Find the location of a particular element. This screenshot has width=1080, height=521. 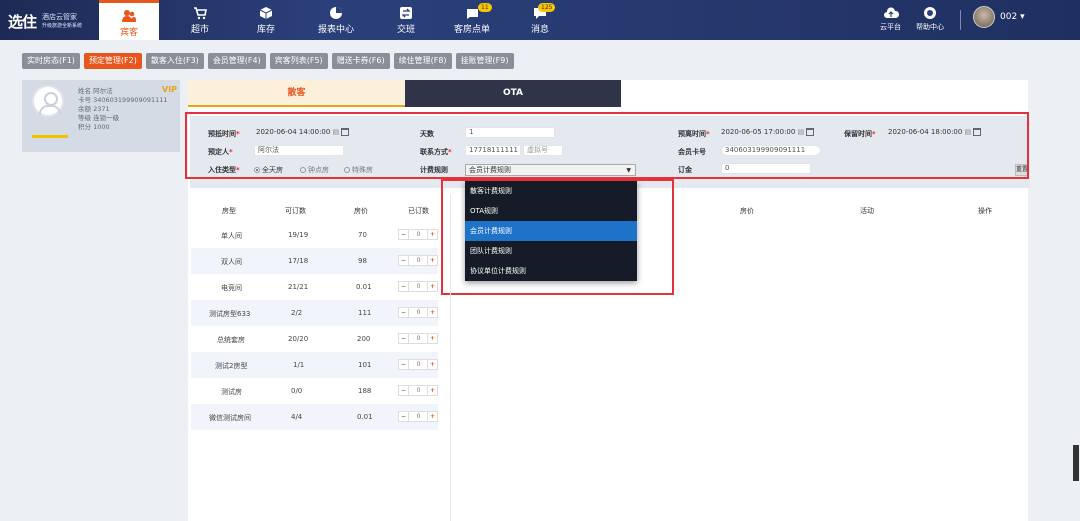

help-center-button: 帮助中心 is located at coordinates (930, 19).